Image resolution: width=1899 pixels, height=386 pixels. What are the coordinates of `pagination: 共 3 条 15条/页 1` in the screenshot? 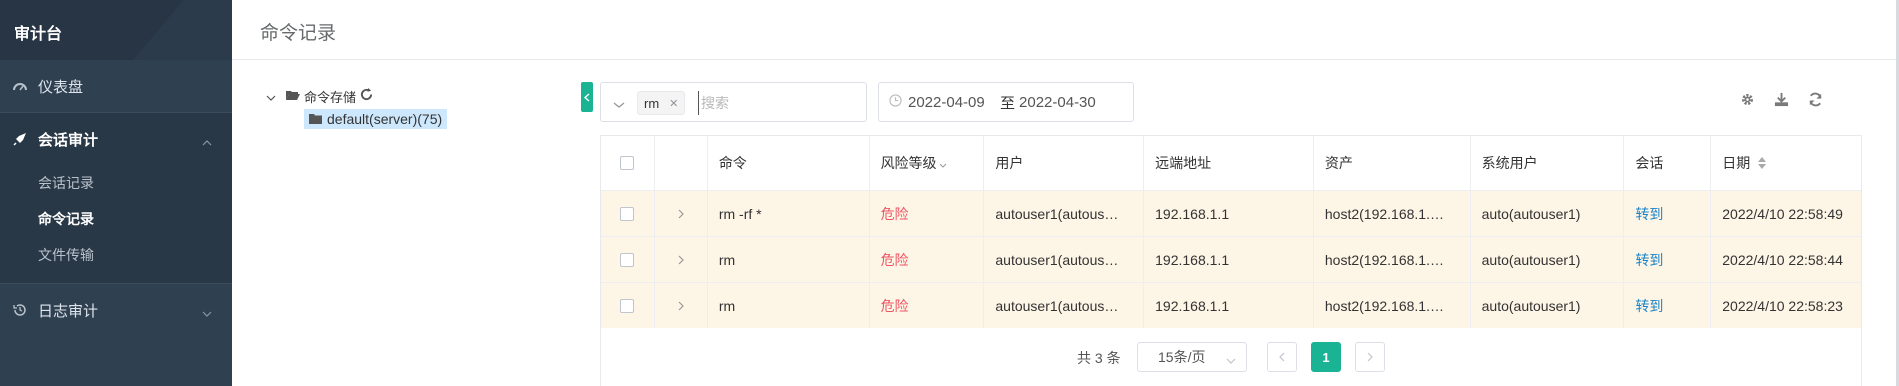 It's located at (1231, 357).